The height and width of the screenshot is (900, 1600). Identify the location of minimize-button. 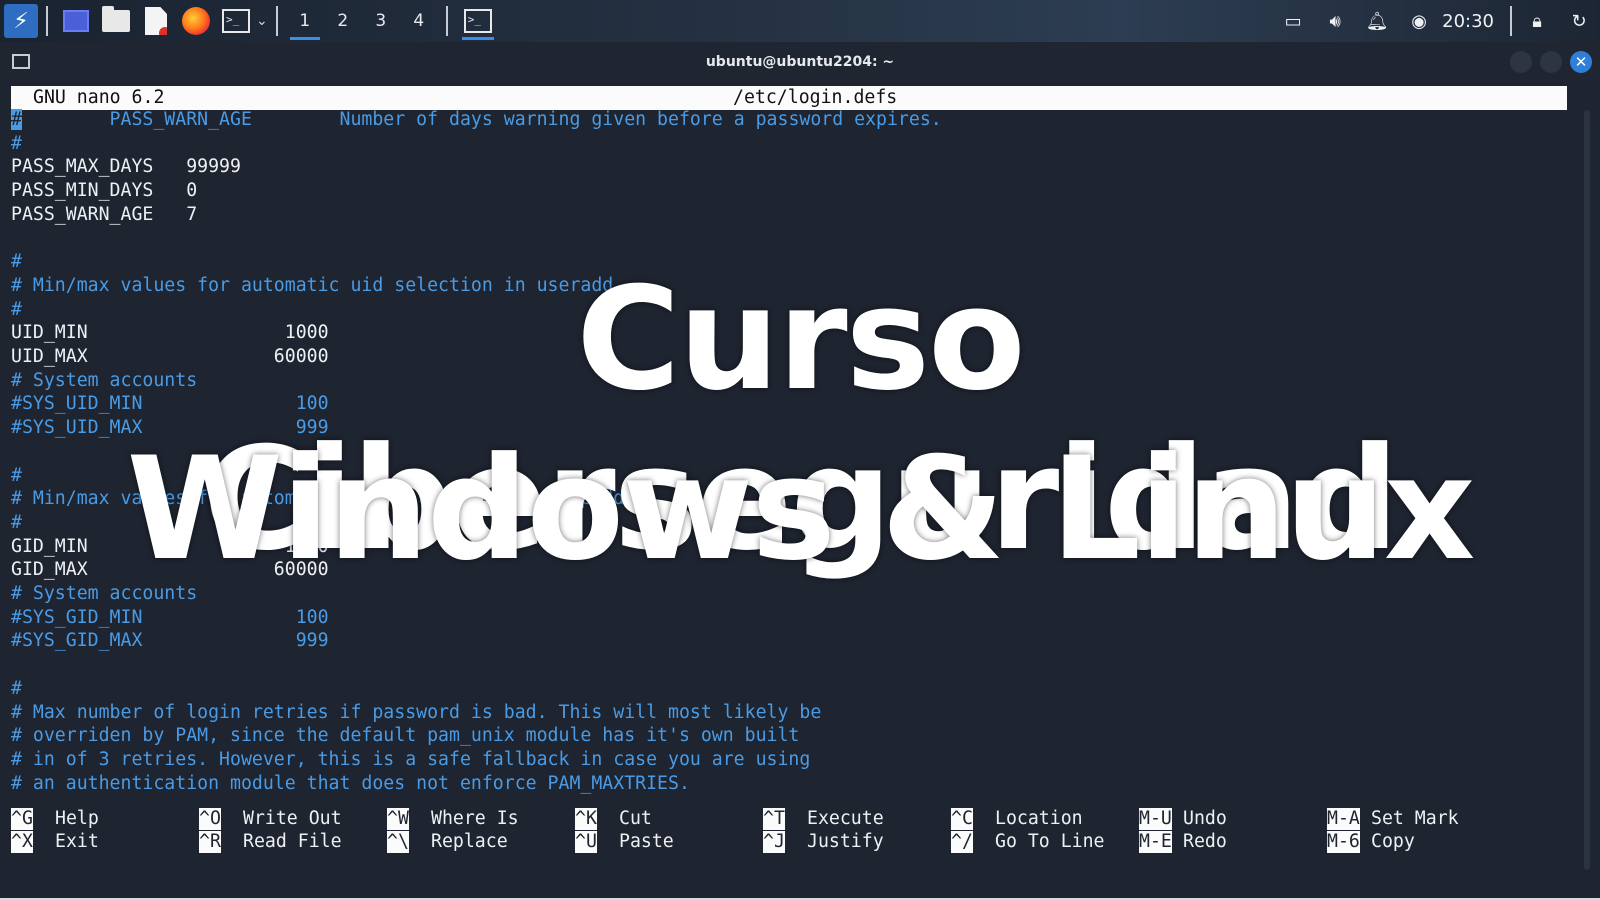
(1521, 62).